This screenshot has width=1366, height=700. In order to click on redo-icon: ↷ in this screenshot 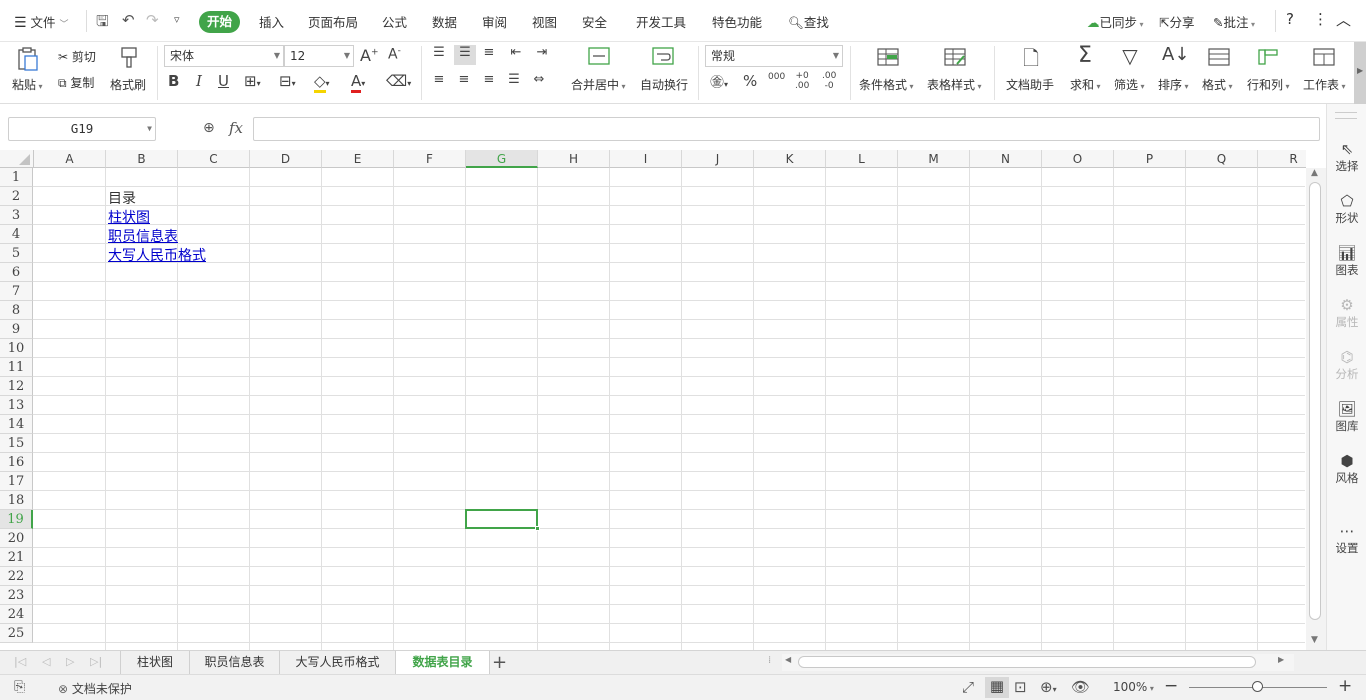, I will do `click(152, 20)`.